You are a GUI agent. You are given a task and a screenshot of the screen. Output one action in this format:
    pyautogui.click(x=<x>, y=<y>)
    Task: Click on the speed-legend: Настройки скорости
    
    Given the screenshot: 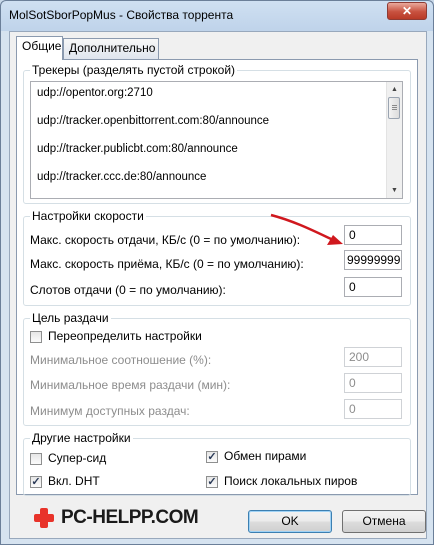 What is the action you would take?
    pyautogui.click(x=88, y=216)
    